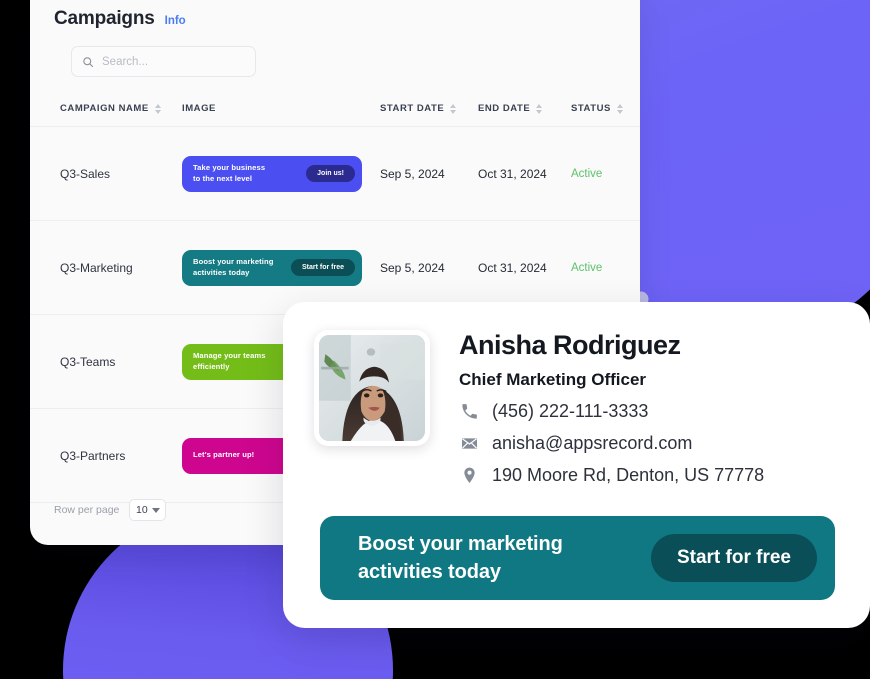 The height and width of the screenshot is (679, 870). Describe the element at coordinates (570, 345) in the screenshot. I see `contact-name: Anisha Rodriguez` at that location.